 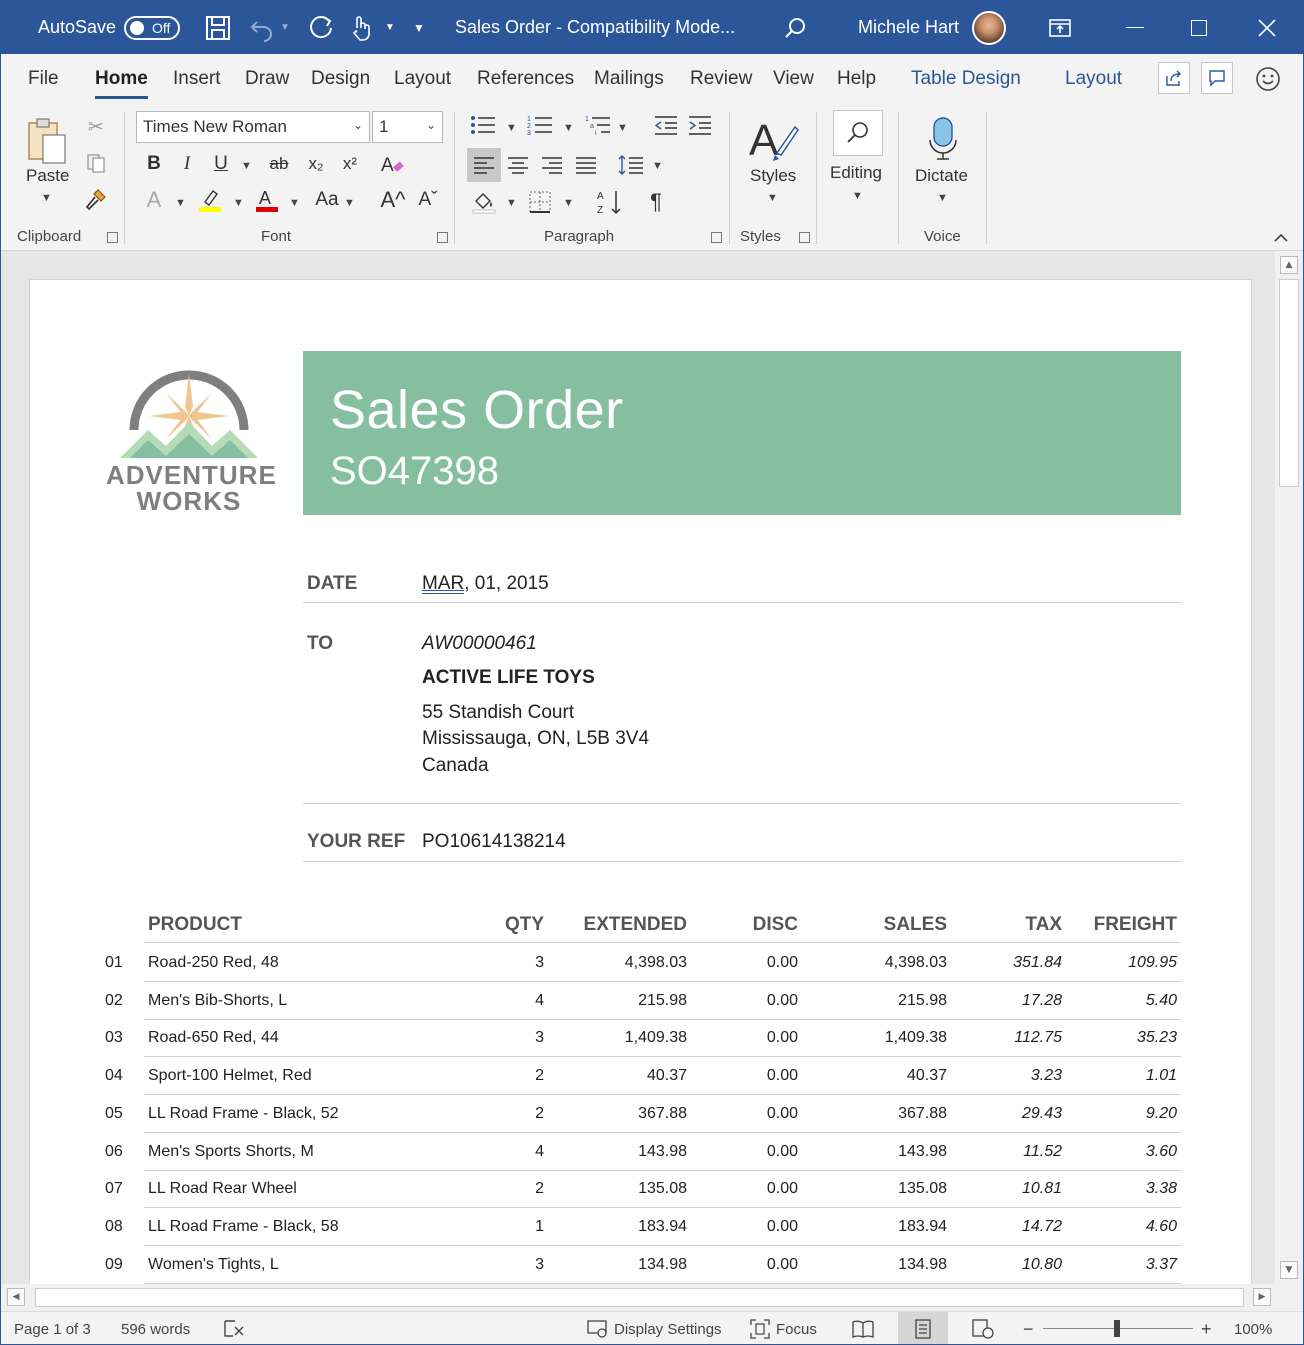 I want to click on change-case-button: Aa, so click(x=327, y=200).